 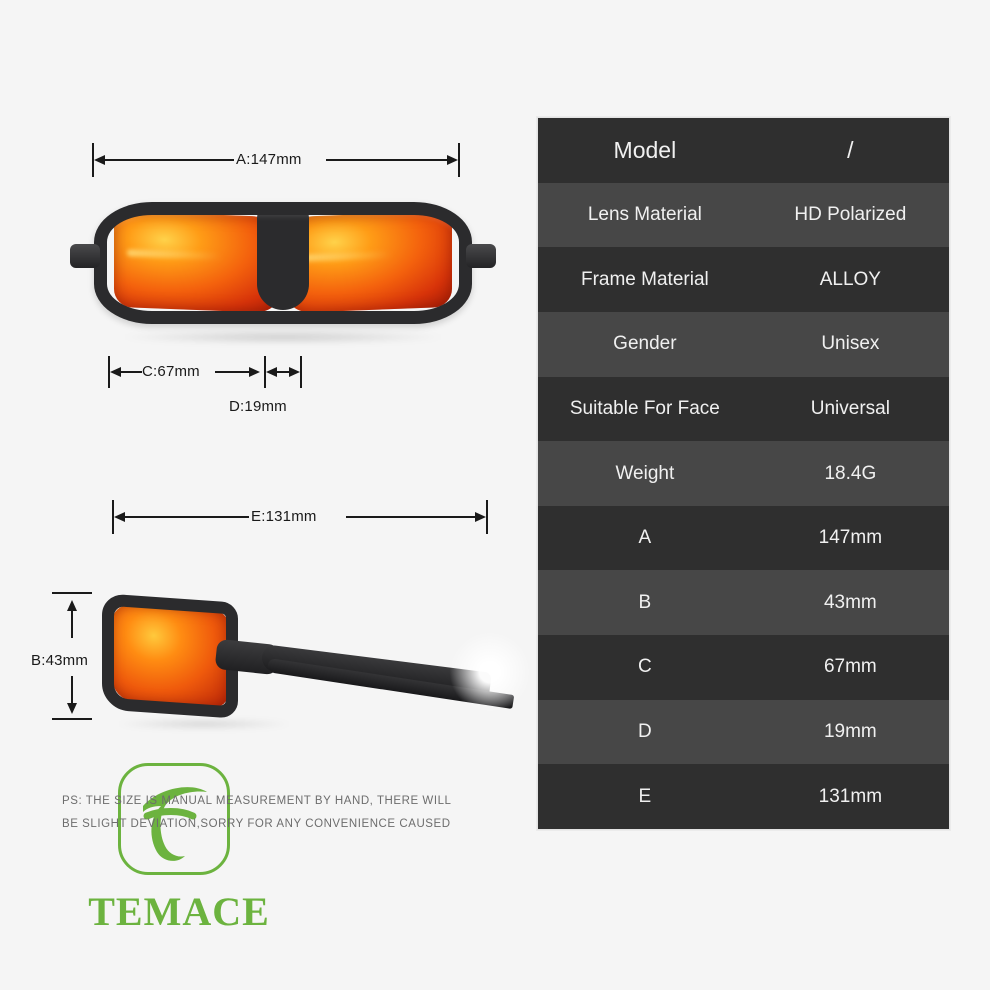 What do you see at coordinates (850, 149) in the screenshot?
I see `spec-value: /` at bounding box center [850, 149].